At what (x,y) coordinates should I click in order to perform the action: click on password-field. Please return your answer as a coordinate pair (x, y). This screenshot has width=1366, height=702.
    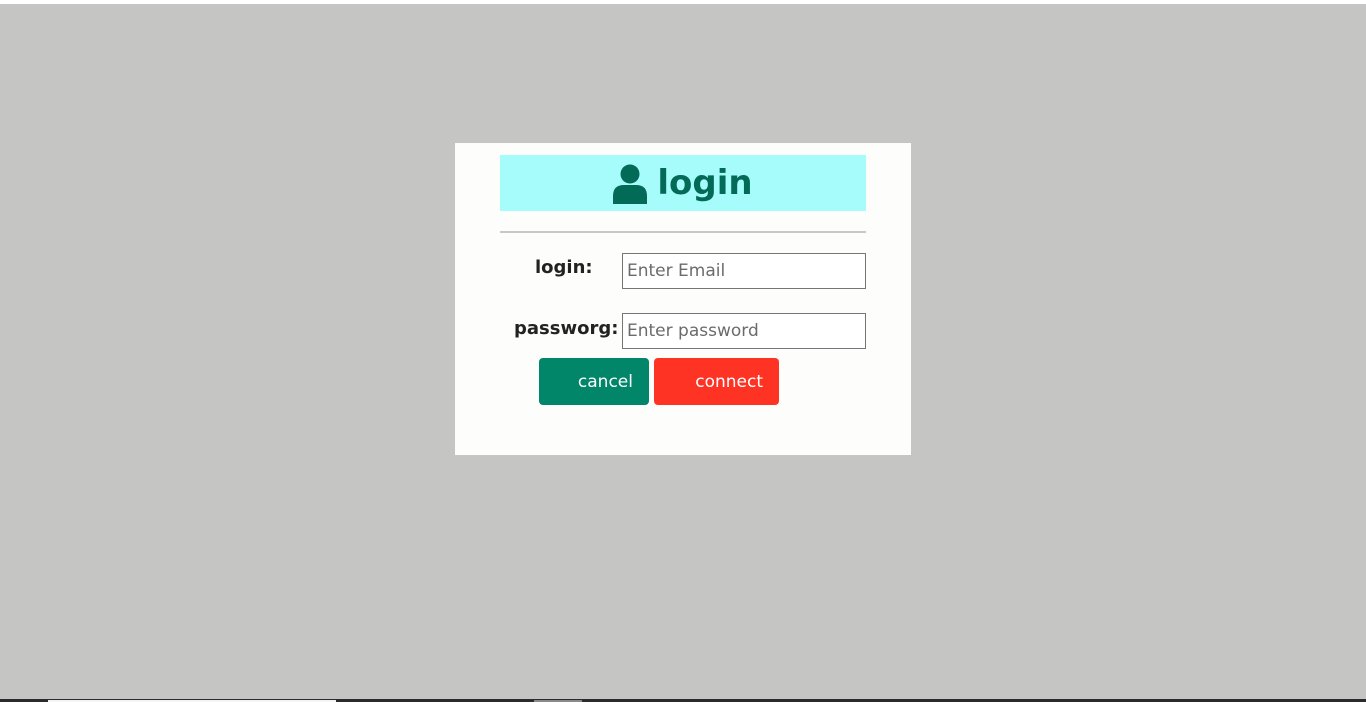
    Looking at the image, I should click on (744, 331).